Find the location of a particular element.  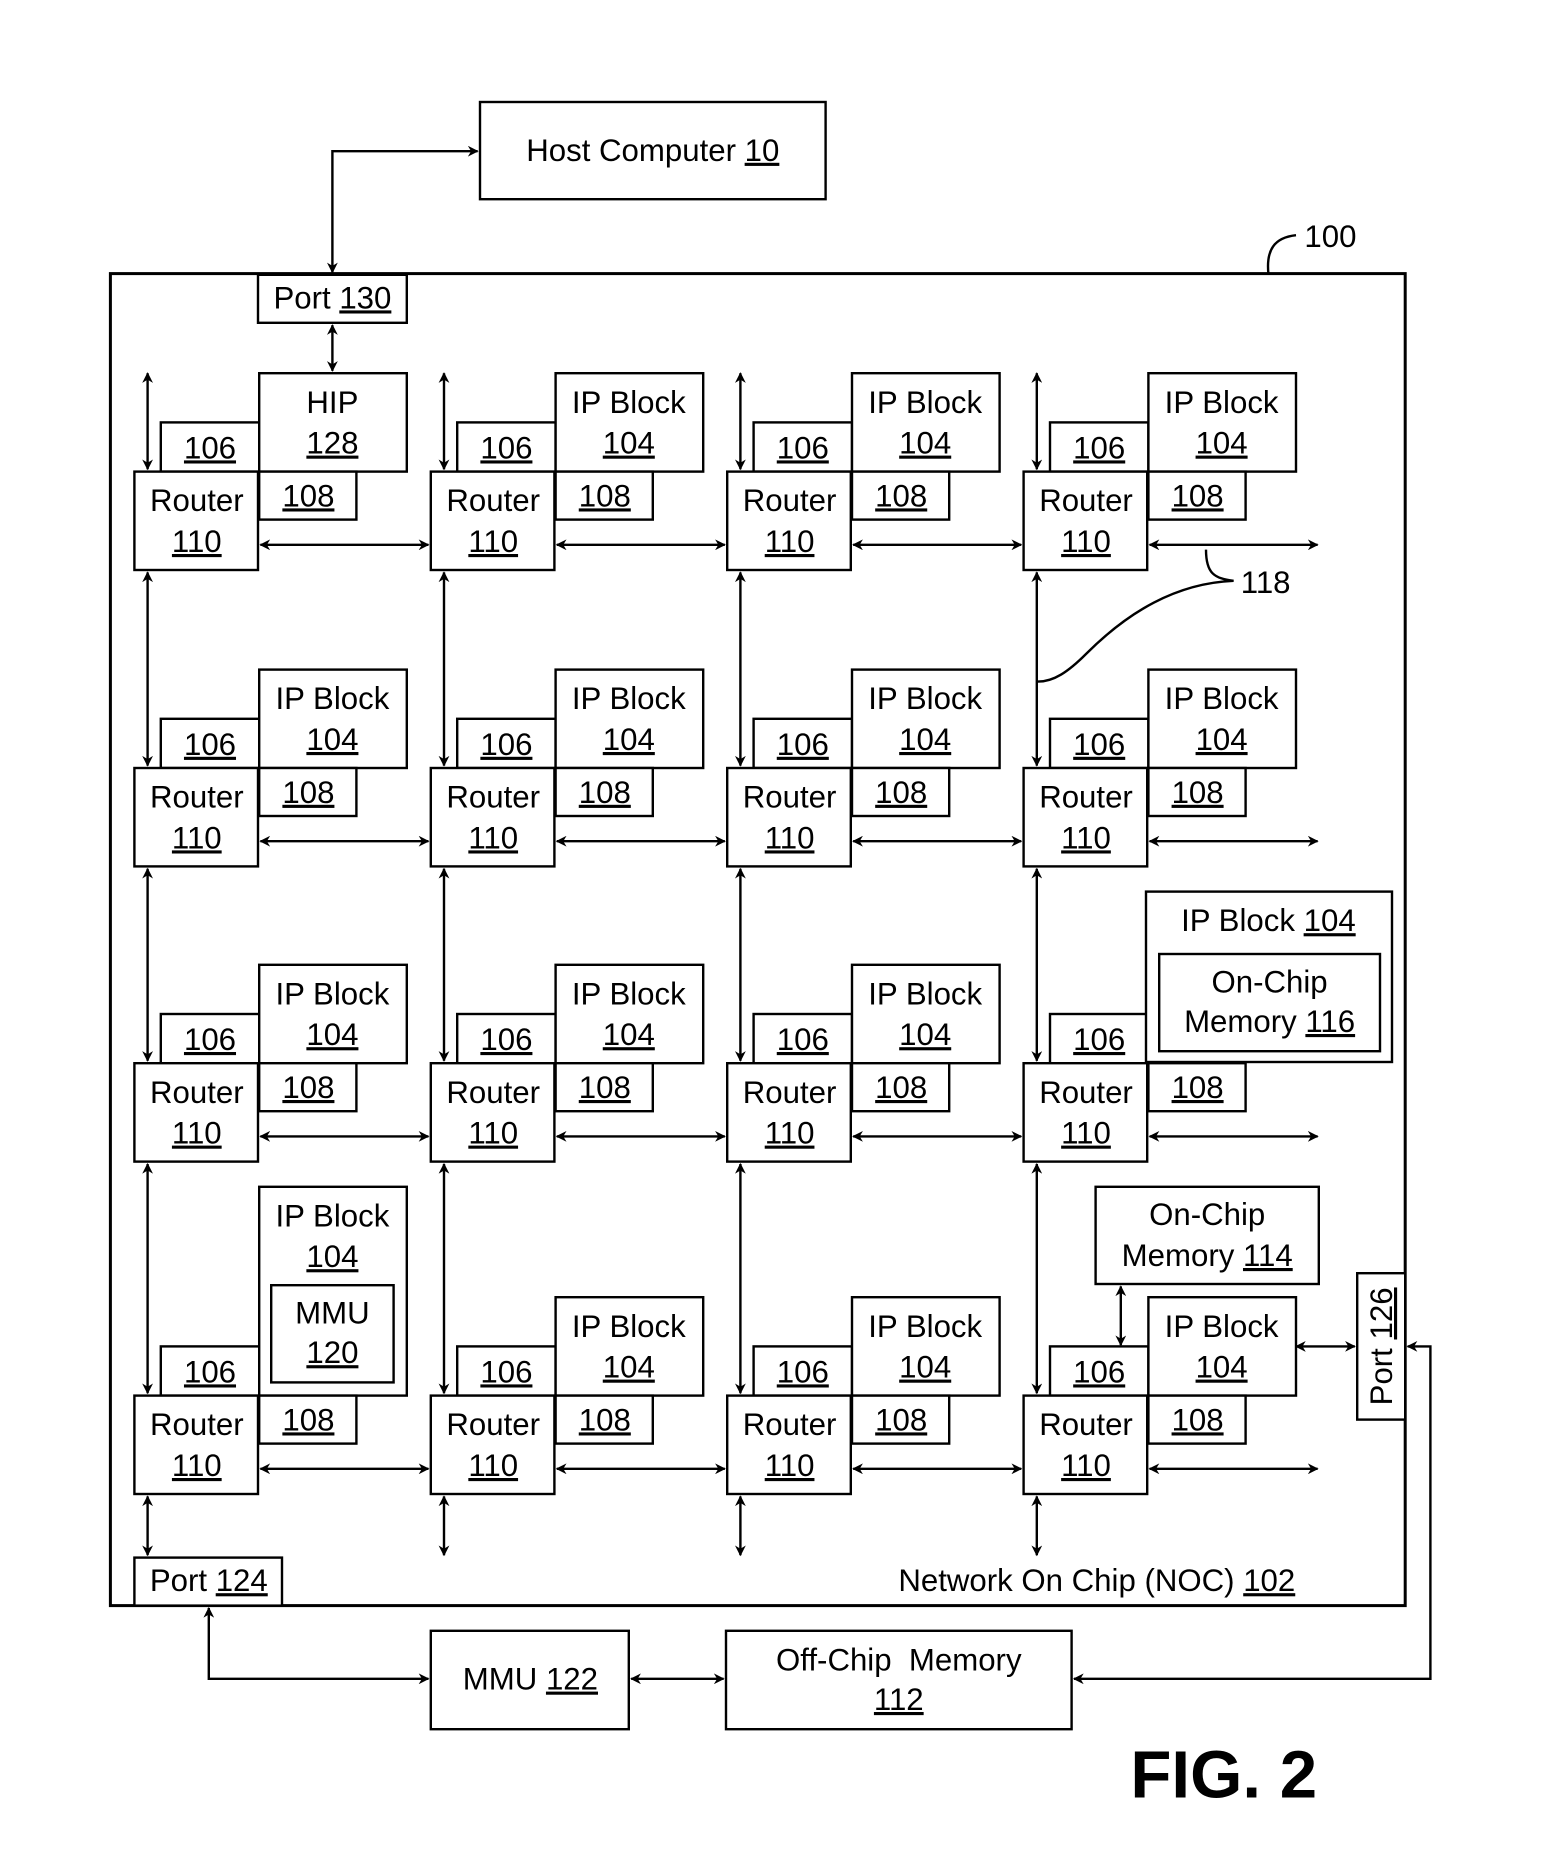

mmu-120-label: MMU is located at coordinates (332, 1313).